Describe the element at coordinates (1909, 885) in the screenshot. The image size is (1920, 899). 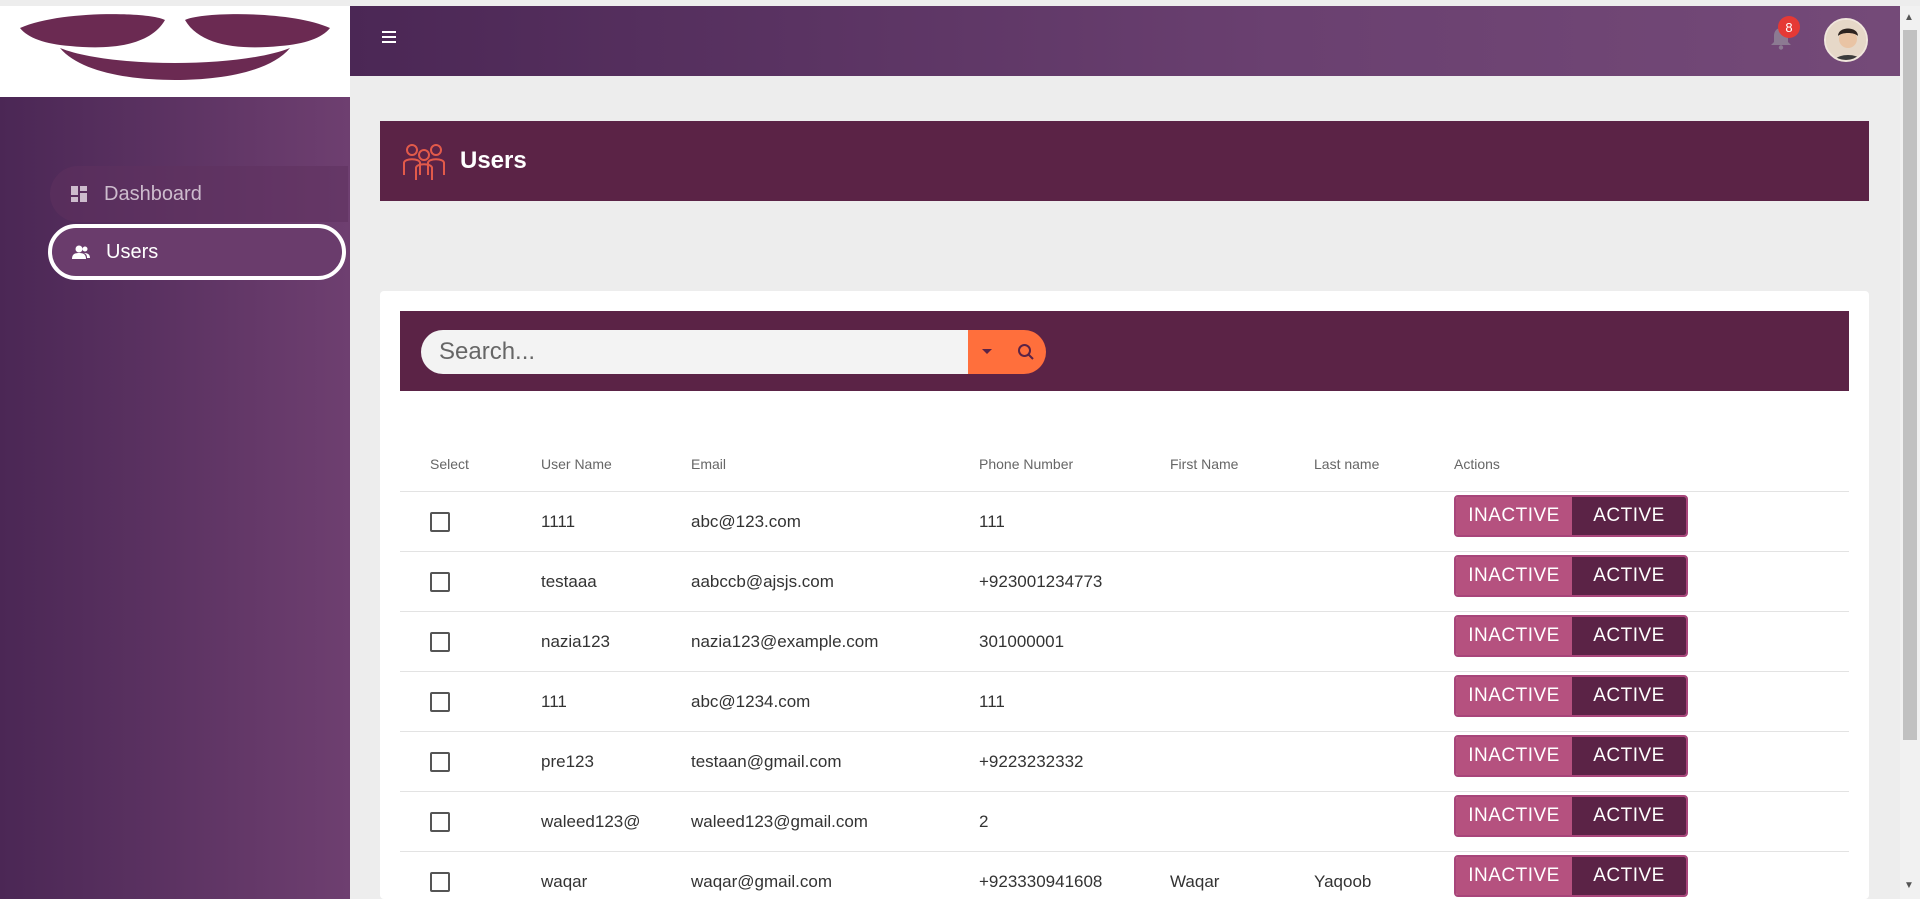
I see `scroll-down-icon: ▼` at that location.